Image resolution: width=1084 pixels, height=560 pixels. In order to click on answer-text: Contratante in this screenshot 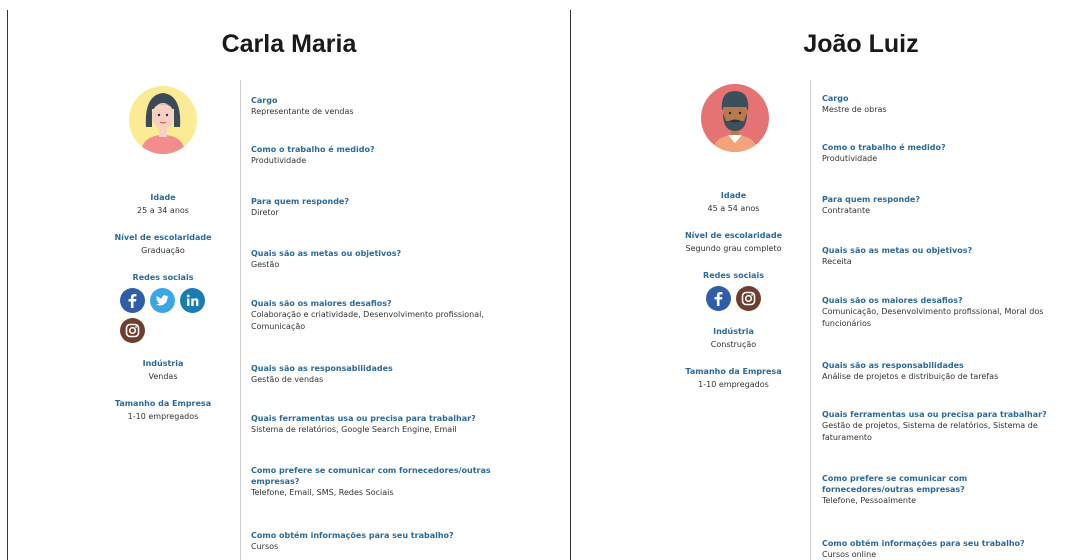, I will do `click(846, 210)`.